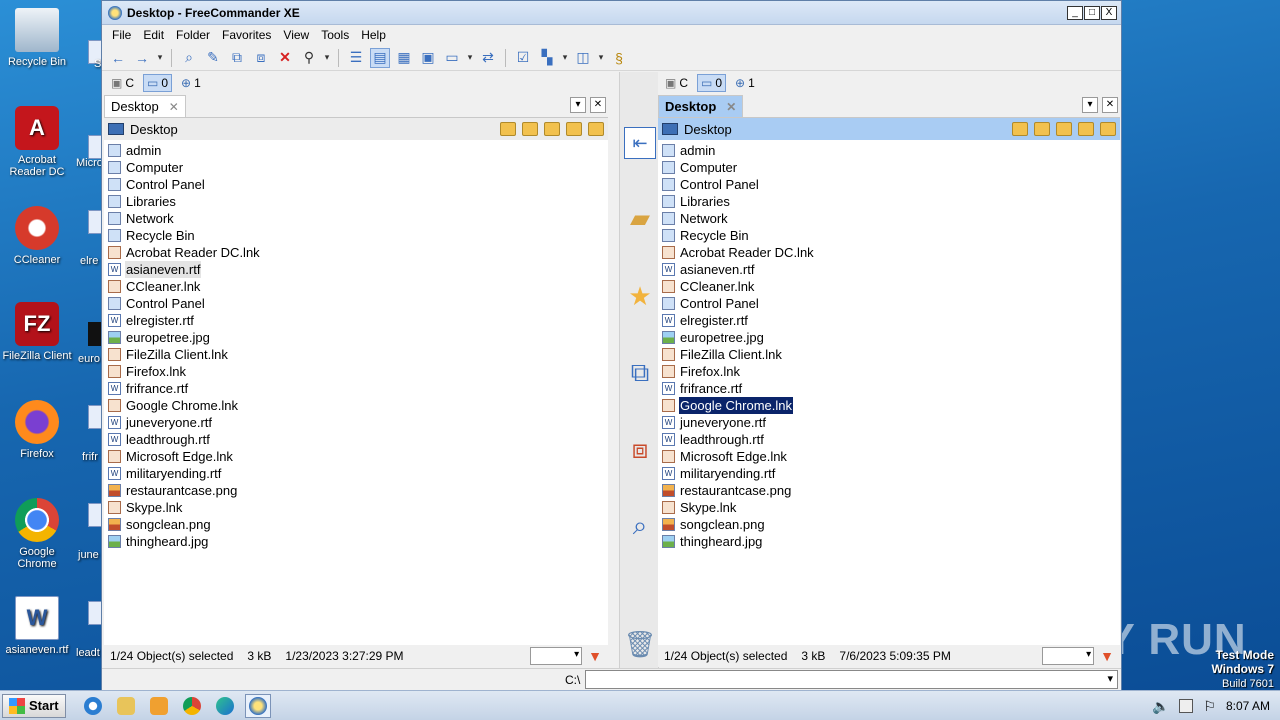  What do you see at coordinates (640, 218) in the screenshot?
I see `compare-folders-icon: ▰` at bounding box center [640, 218].